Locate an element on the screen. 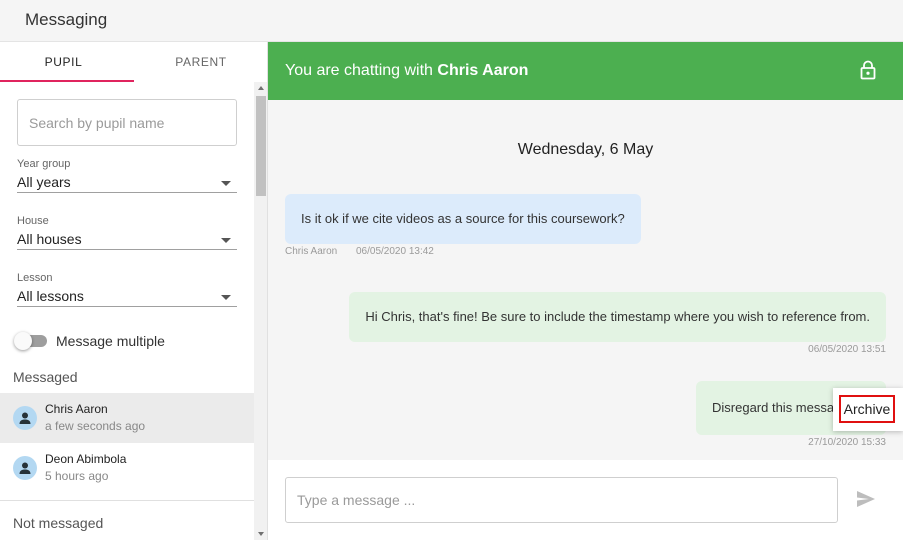 The height and width of the screenshot is (540, 903). message-context-menu: Archive is located at coordinates (868, 409).